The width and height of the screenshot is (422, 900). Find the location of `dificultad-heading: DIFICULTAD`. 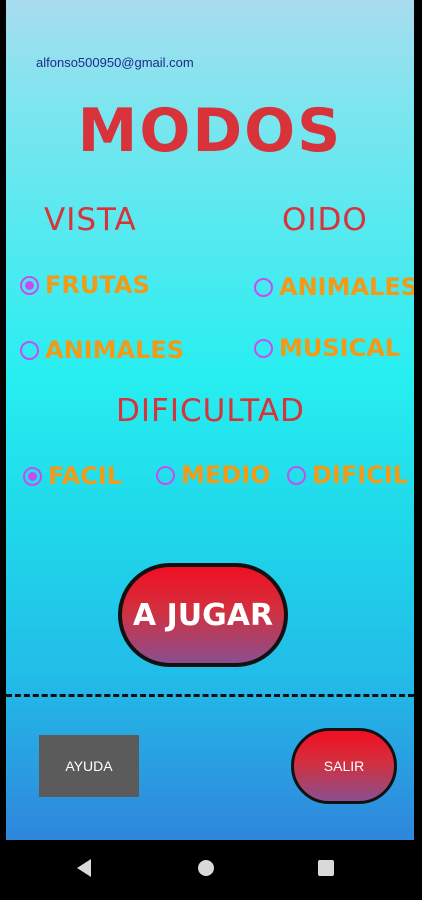

dificultad-heading: DIFICULTAD is located at coordinates (210, 411).